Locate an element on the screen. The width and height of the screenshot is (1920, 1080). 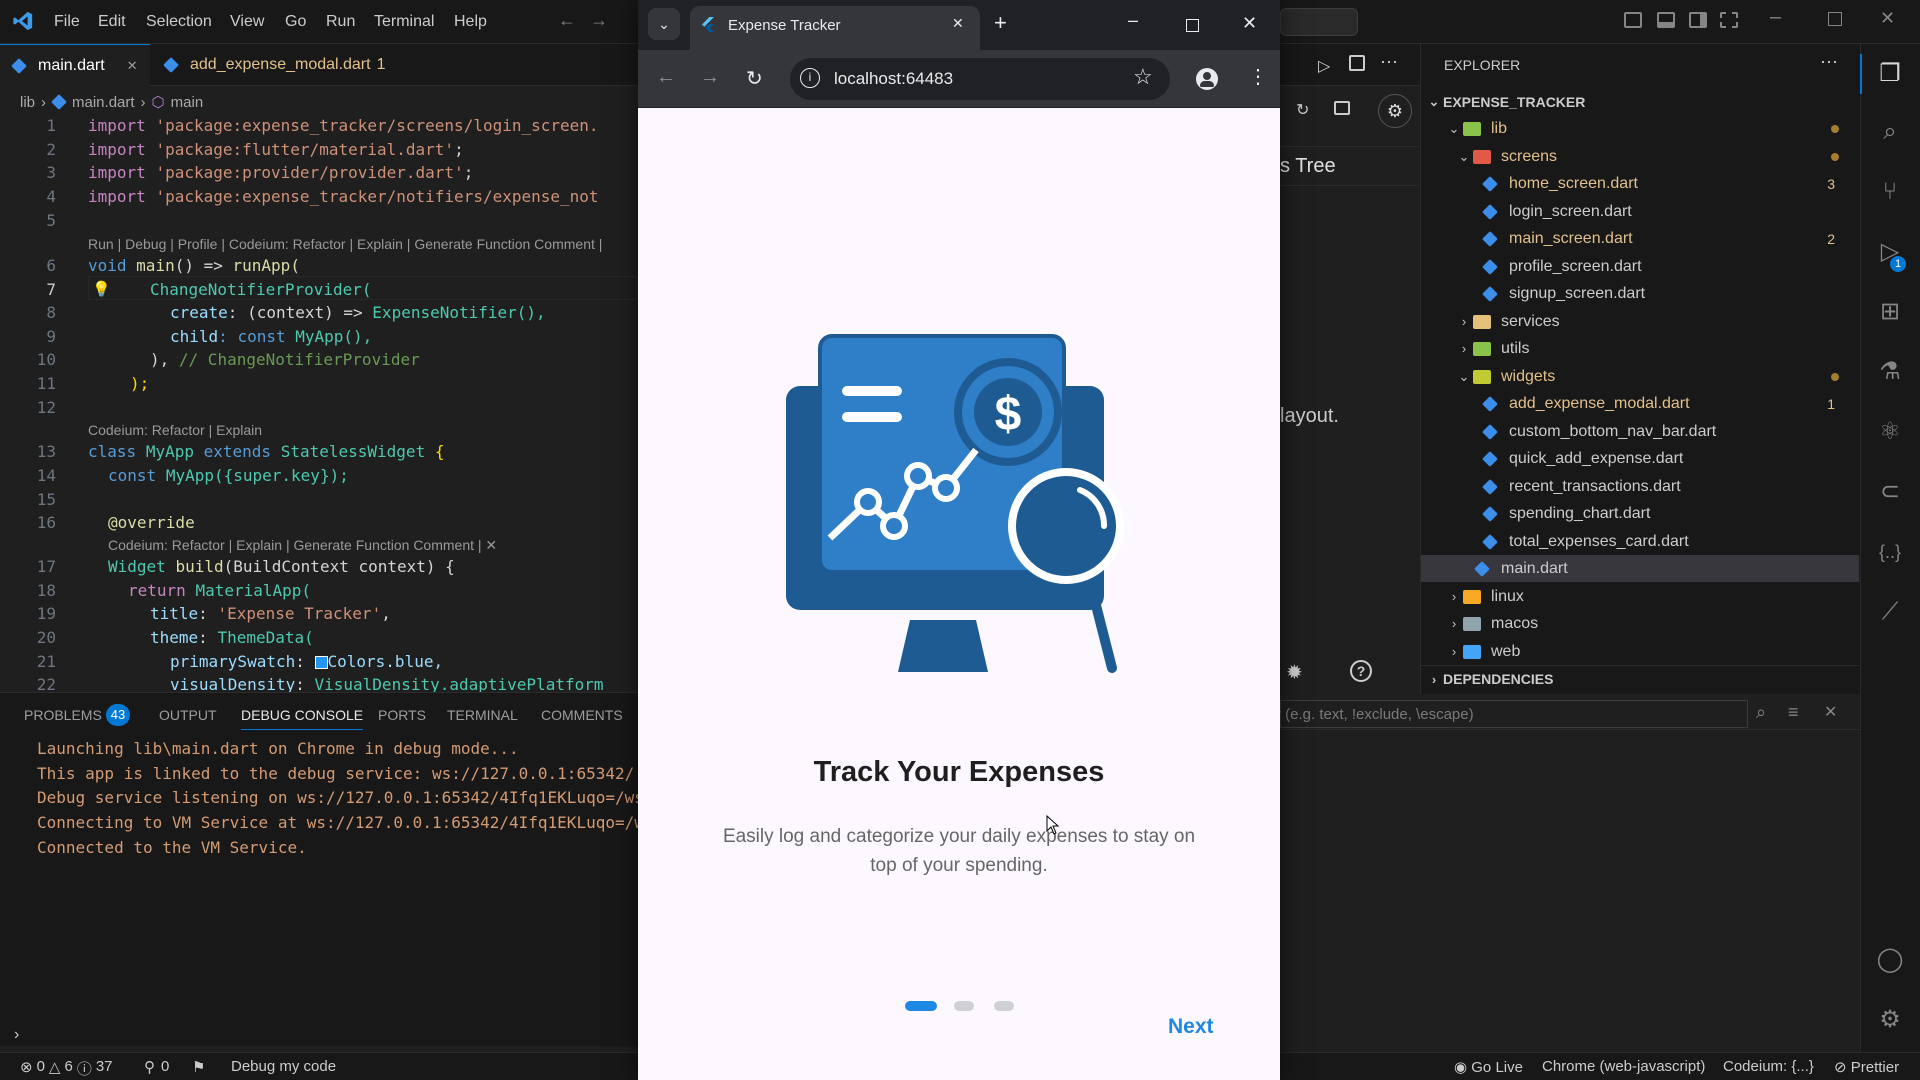
breadcrumb-file: main.dart is located at coordinates (103, 102).